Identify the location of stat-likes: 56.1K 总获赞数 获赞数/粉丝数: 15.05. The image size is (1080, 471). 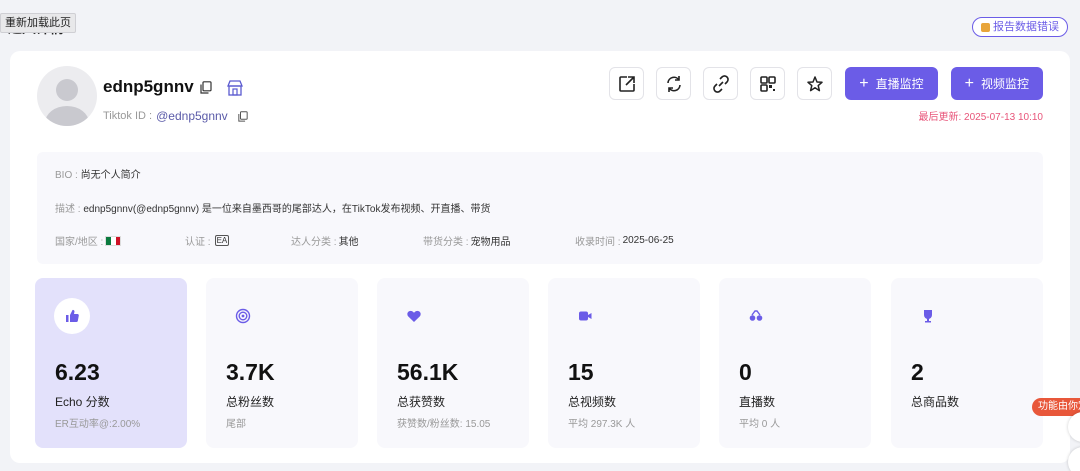
(453, 363).